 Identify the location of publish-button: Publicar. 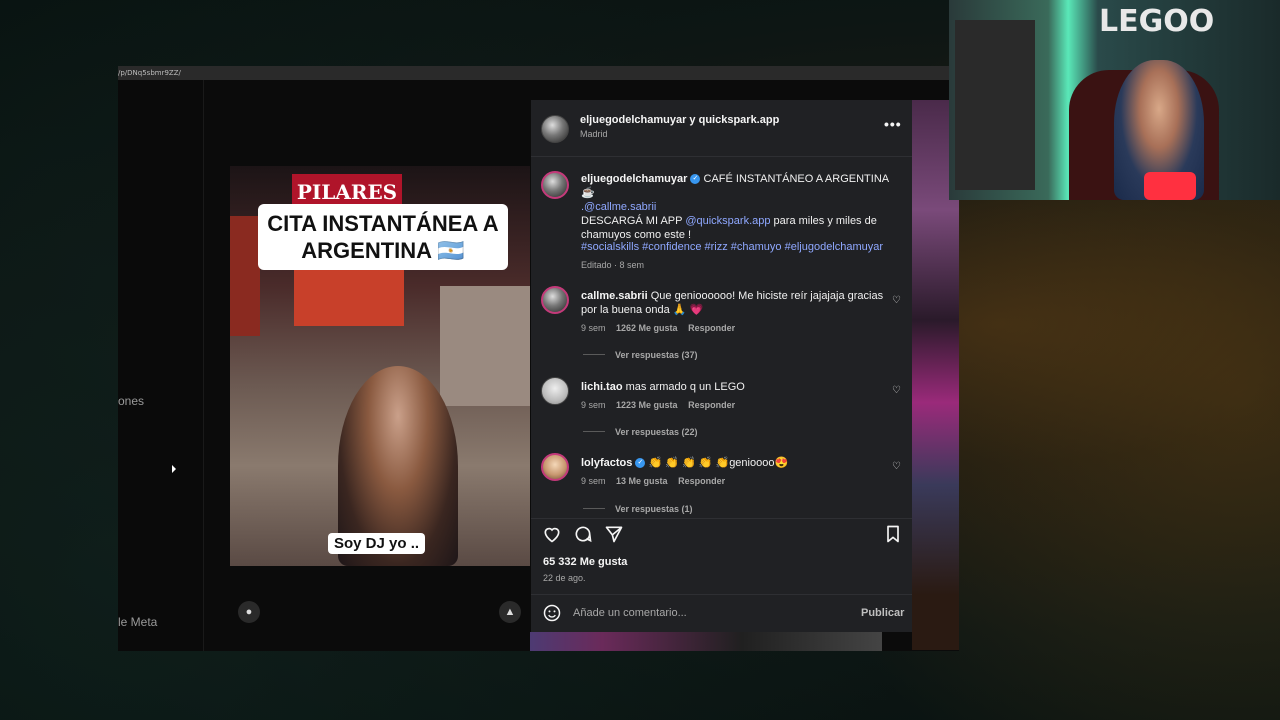
(882, 613).